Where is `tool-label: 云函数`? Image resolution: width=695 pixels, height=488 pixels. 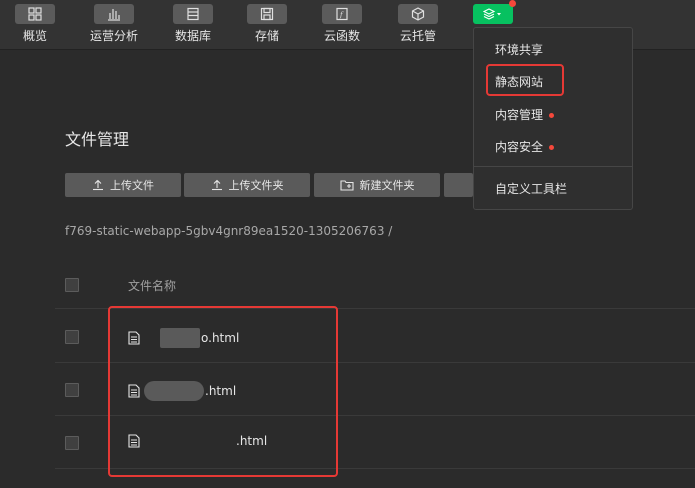
tool-label: 云函数 is located at coordinates (341, 36).